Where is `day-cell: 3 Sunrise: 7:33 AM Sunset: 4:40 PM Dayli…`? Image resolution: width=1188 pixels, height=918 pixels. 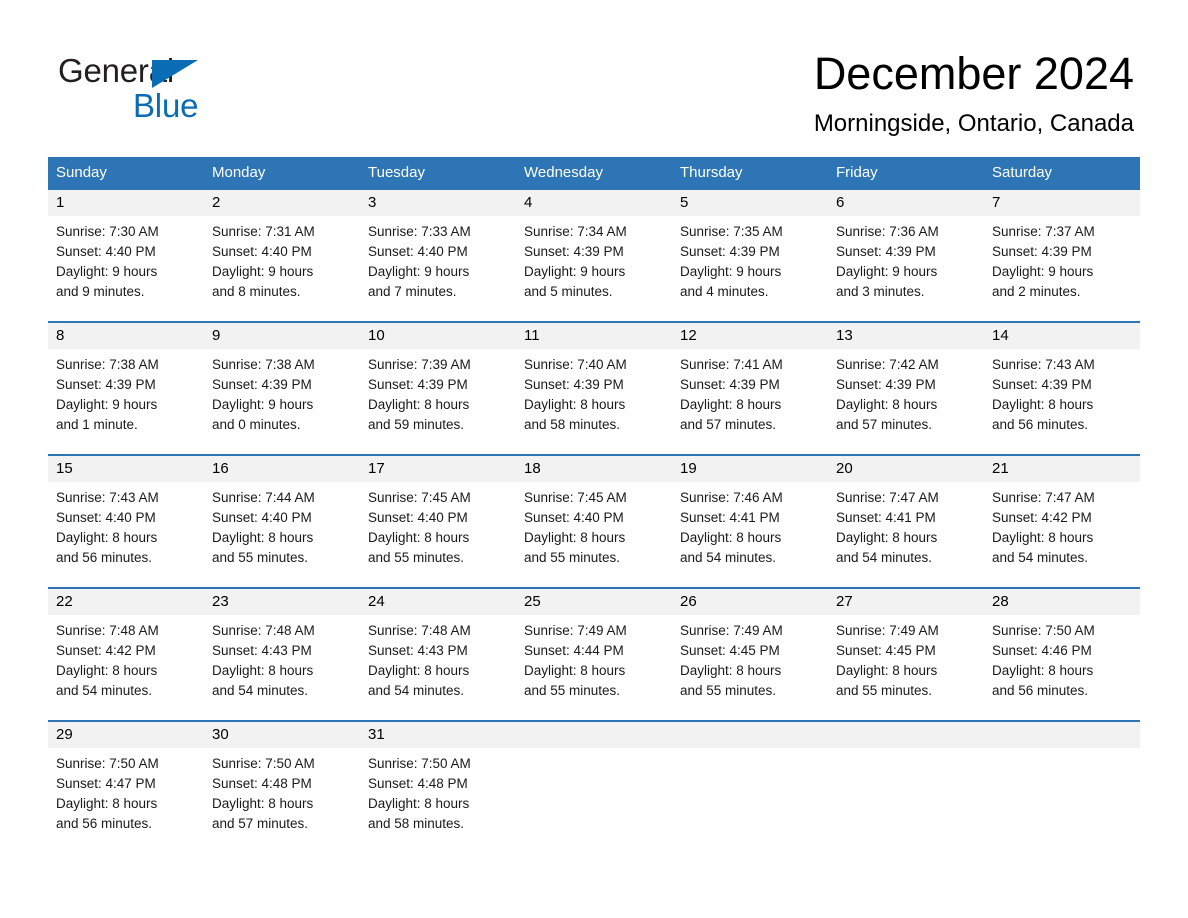
day-cell: 3 Sunrise: 7:33 AM Sunset: 4:40 PM Dayli… is located at coordinates (438, 255).